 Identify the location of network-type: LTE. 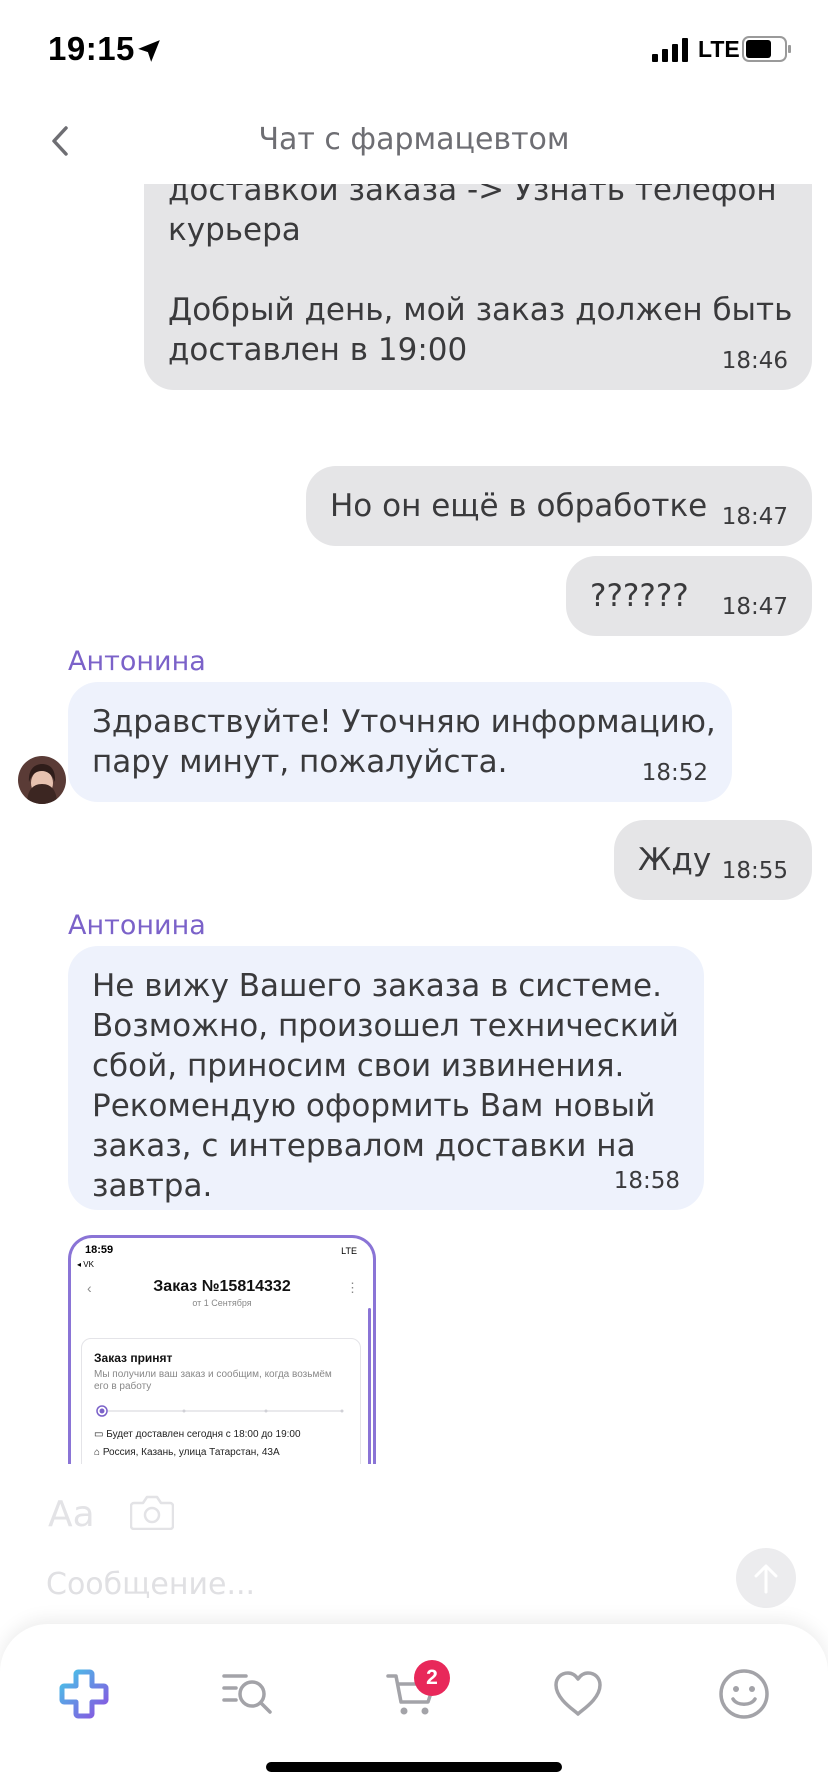
(719, 49).